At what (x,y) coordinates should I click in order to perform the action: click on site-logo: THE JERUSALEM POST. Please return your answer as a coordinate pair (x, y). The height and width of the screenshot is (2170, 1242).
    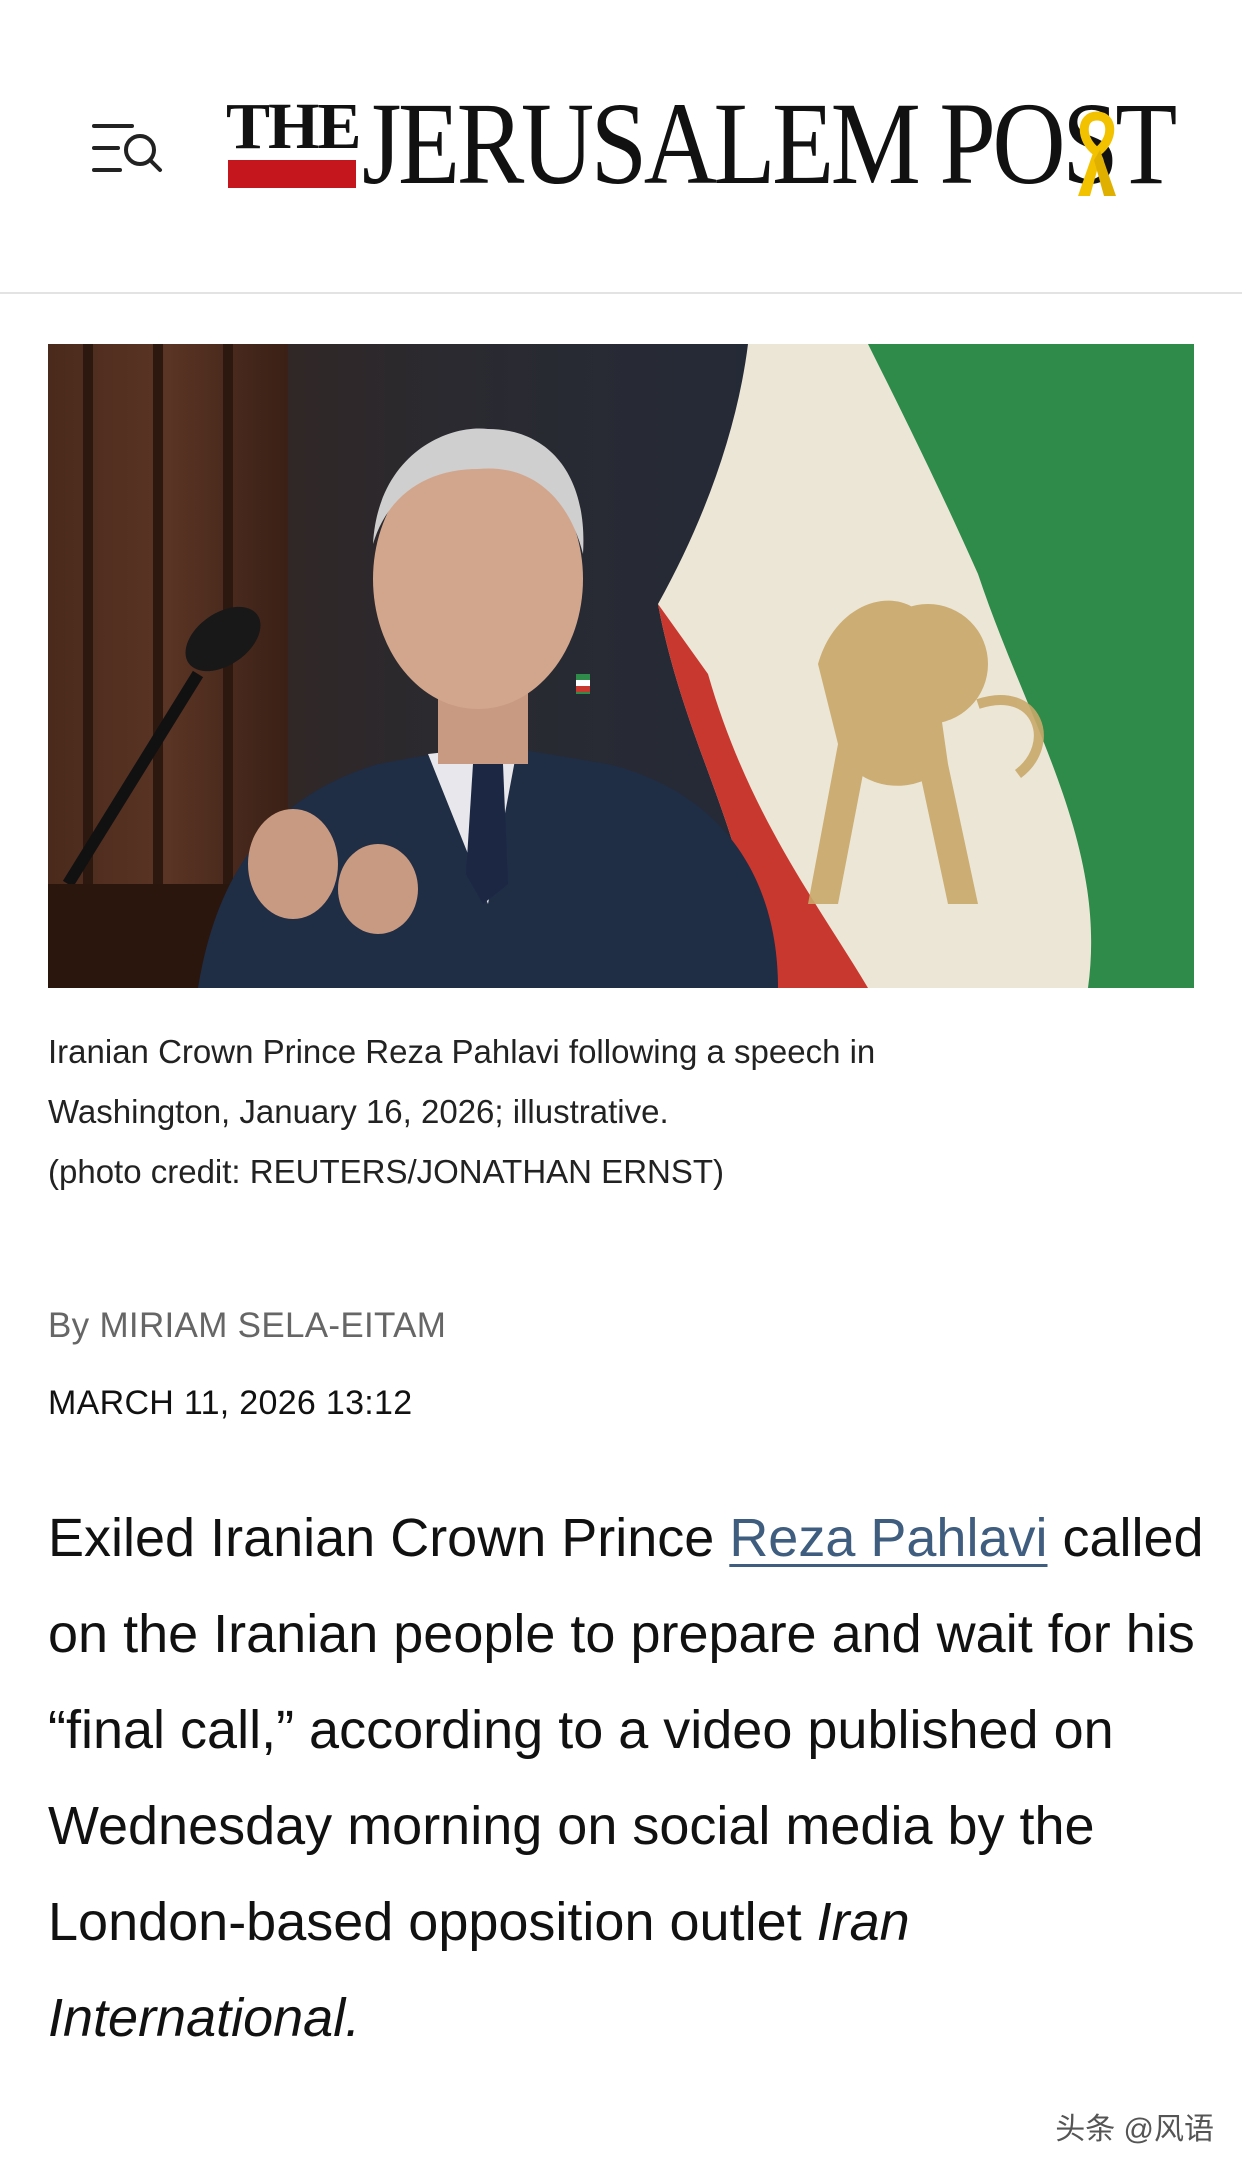
    Looking at the image, I should click on (701, 147).